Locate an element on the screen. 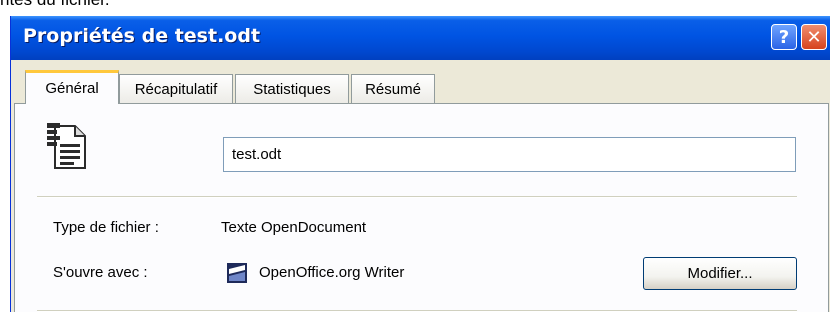 This screenshot has width=830, height=312. tab-label: Statistiques is located at coordinates (292, 89).